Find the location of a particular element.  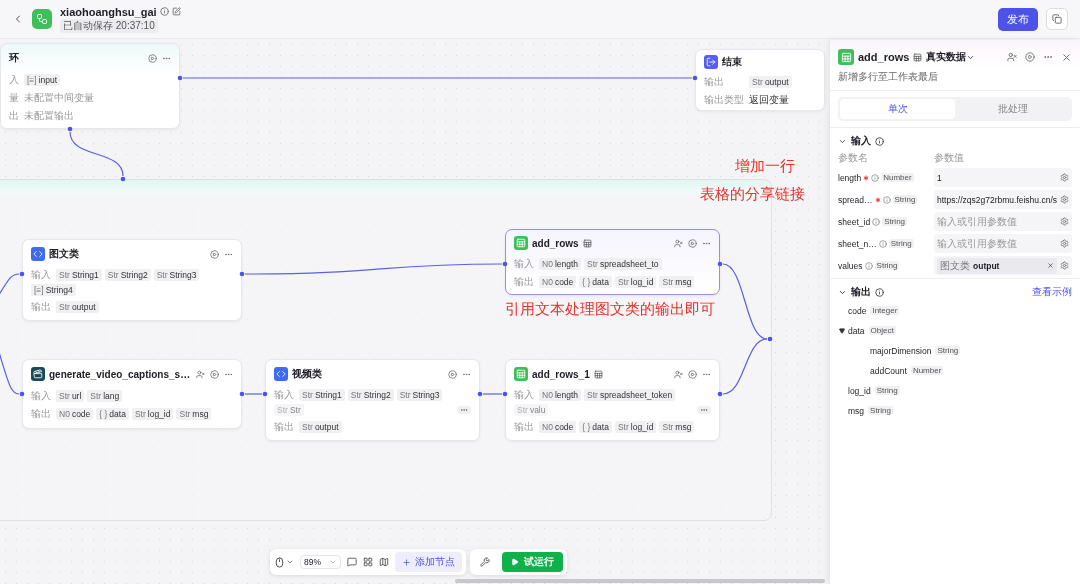

copy-icon is located at coordinates (1057, 19).